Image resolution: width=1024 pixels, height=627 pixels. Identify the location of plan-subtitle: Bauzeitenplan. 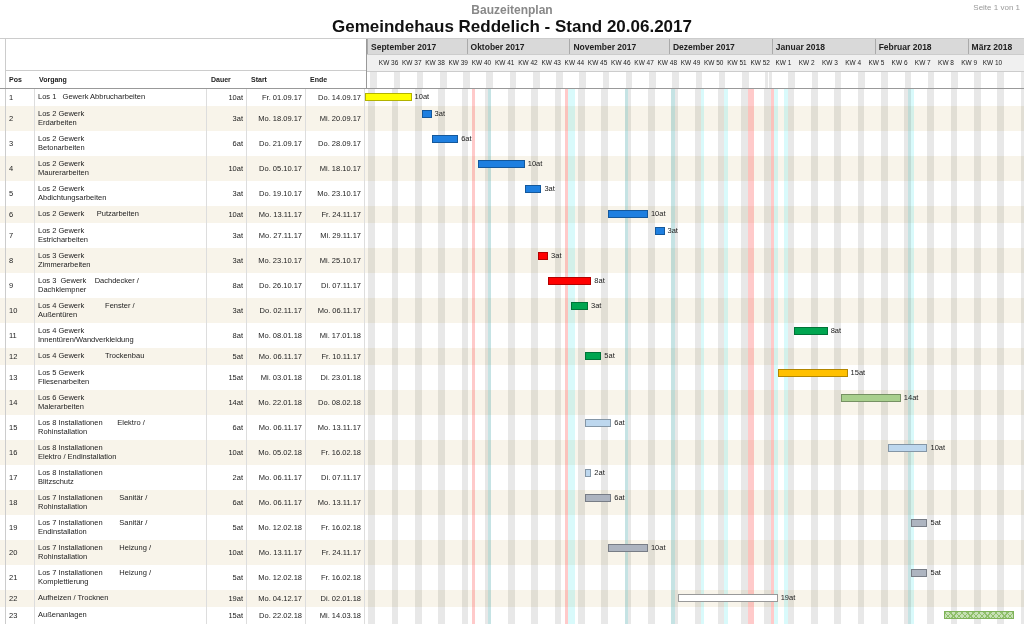
(512, 10).